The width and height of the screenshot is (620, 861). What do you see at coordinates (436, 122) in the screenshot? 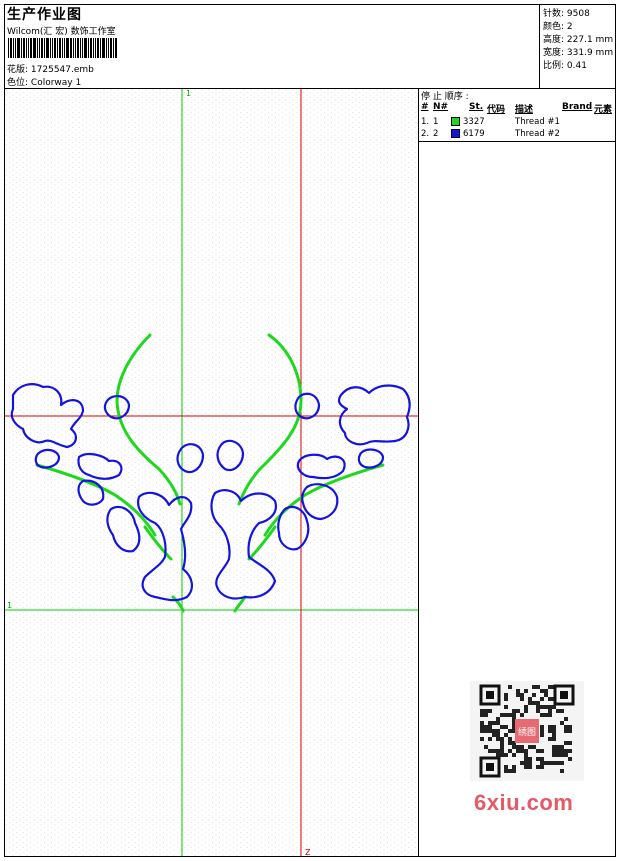
I see `row-n: 1` at bounding box center [436, 122].